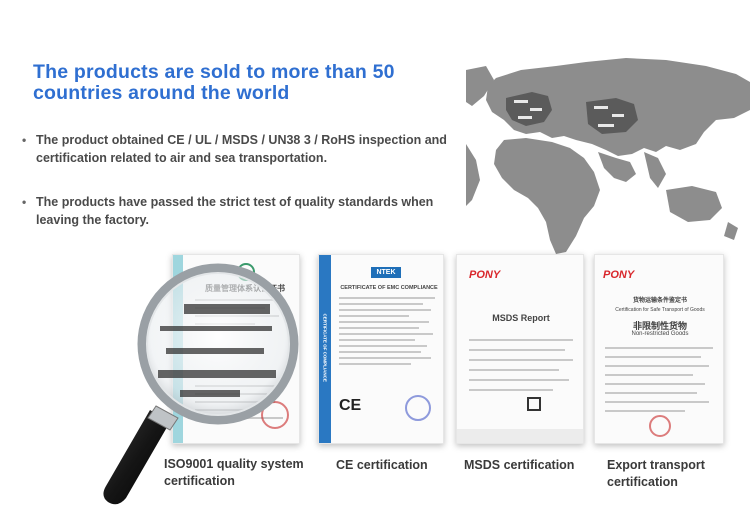  Describe the element at coordinates (350, 405) in the screenshot. I see `ce-mark-icon: CE` at that location.